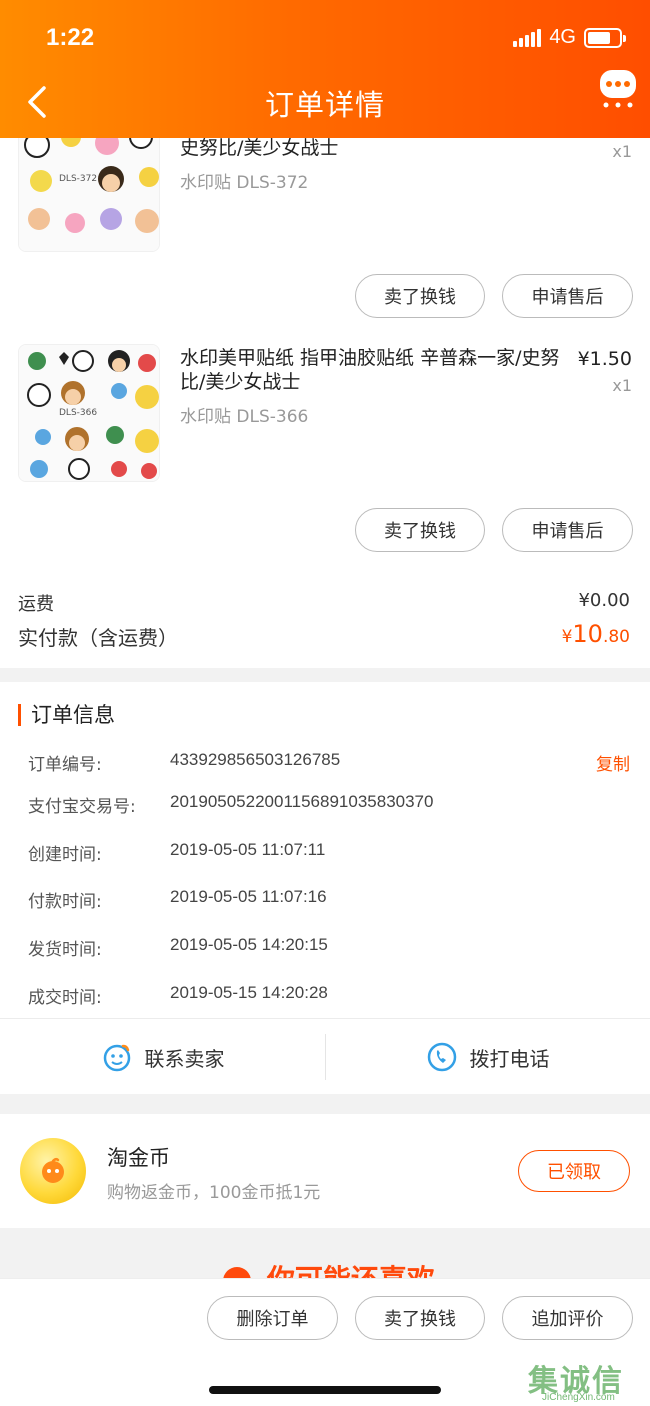 Image resolution: width=650 pixels, height=1406 pixels. I want to click on coin-subtitle: 购物返金币，100金币抵1元, so click(214, 1193).